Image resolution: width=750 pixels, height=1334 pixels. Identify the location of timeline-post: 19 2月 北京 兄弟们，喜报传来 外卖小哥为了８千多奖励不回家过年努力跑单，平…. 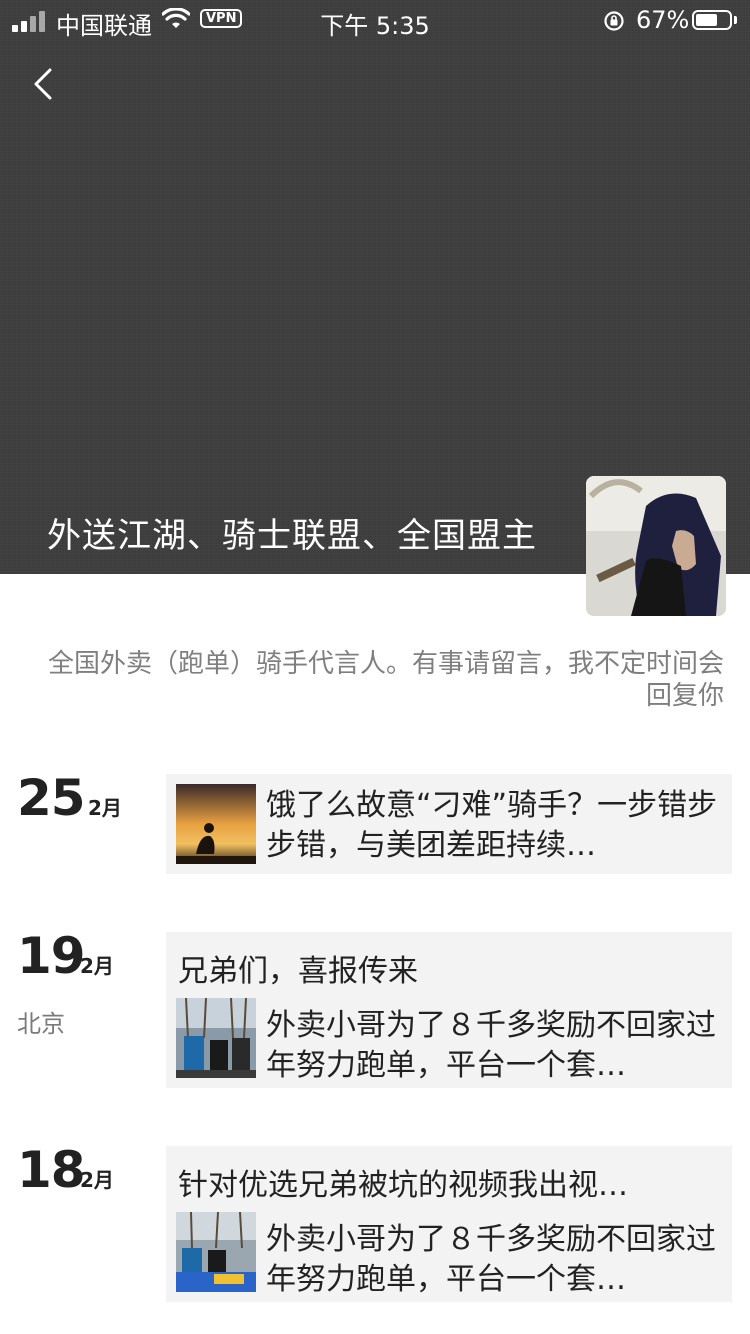
(375, 1008).